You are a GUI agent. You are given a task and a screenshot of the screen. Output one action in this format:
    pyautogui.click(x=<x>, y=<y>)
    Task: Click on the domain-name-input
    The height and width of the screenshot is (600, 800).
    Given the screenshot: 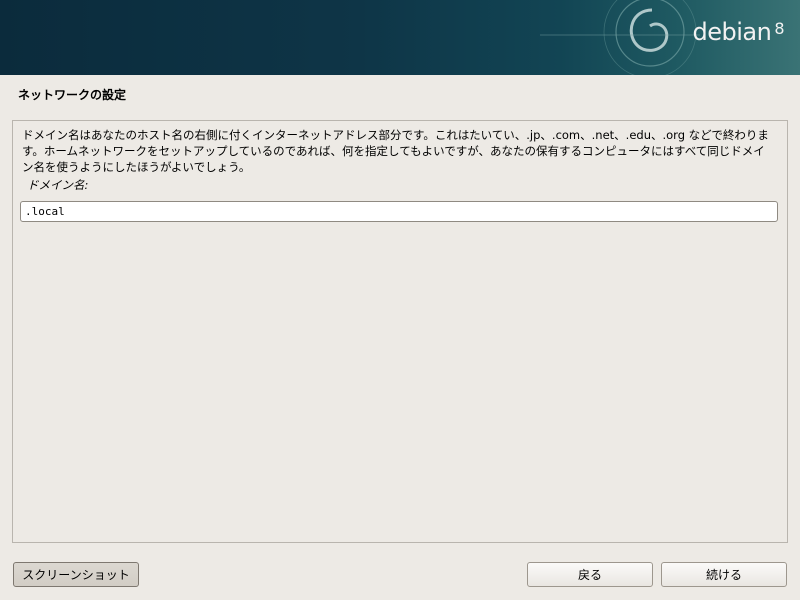 What is the action you would take?
    pyautogui.click(x=399, y=211)
    